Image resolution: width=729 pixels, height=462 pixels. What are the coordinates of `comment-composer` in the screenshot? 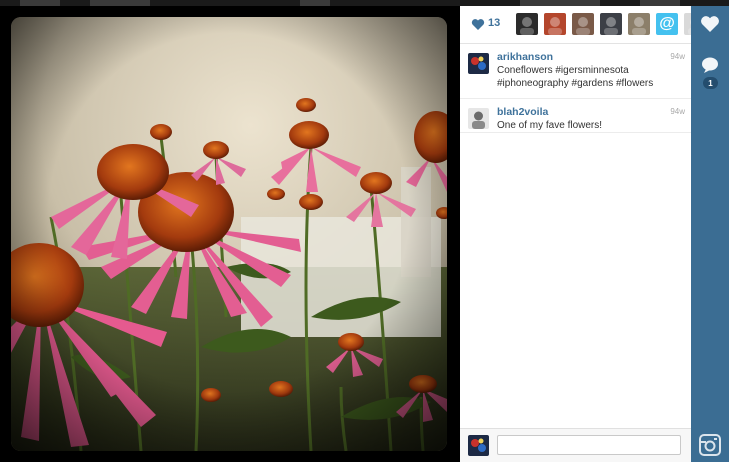 It's located at (575, 445).